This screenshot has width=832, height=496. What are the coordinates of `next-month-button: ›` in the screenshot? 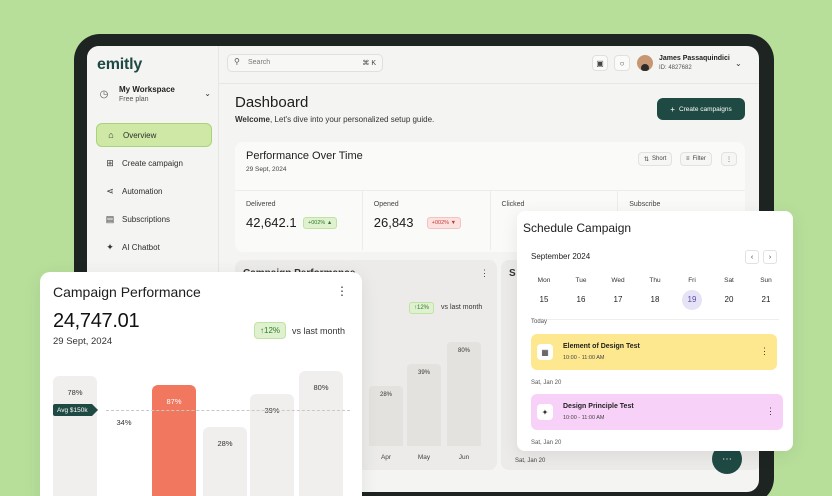 It's located at (770, 257).